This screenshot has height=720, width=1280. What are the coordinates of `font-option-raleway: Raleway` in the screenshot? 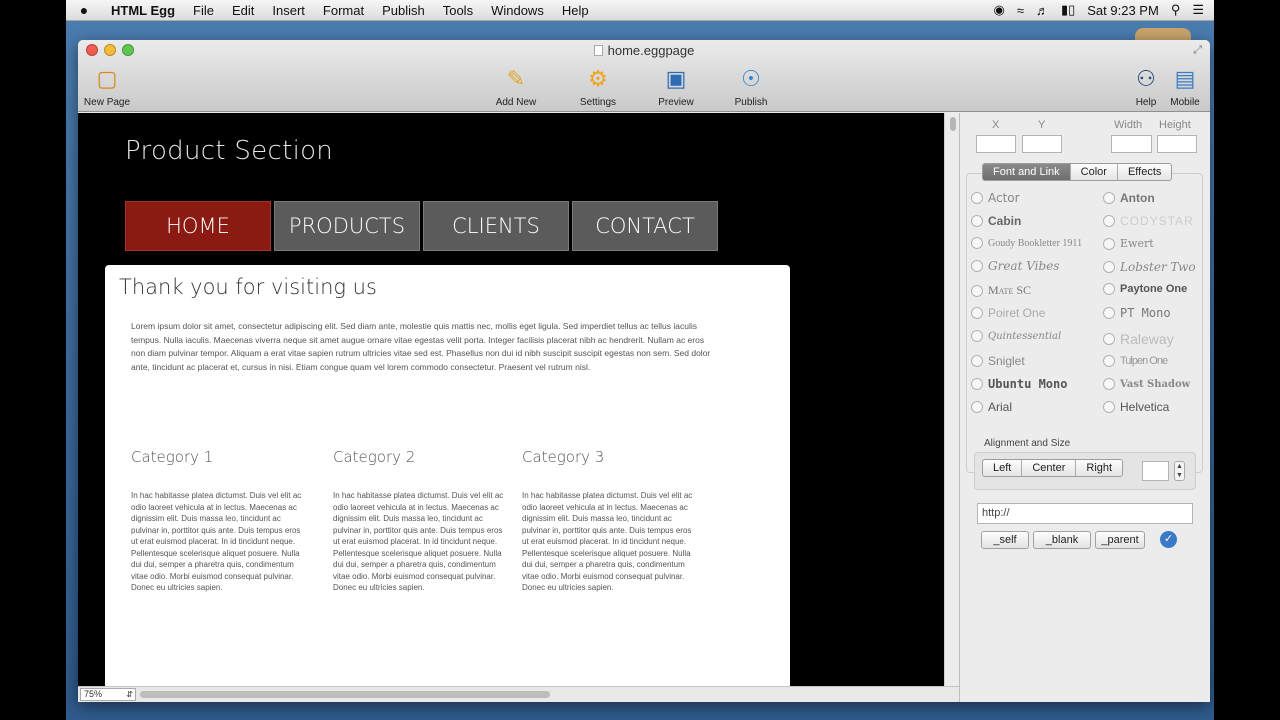 It's located at (1138, 339).